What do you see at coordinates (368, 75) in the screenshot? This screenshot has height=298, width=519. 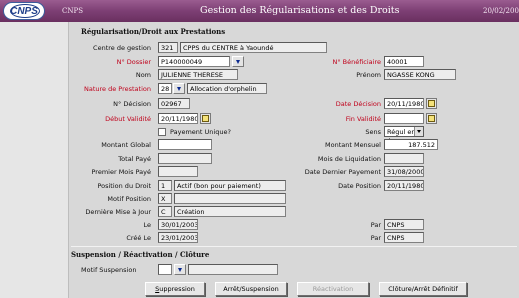 I see `prenom-label: Prénom` at bounding box center [368, 75].